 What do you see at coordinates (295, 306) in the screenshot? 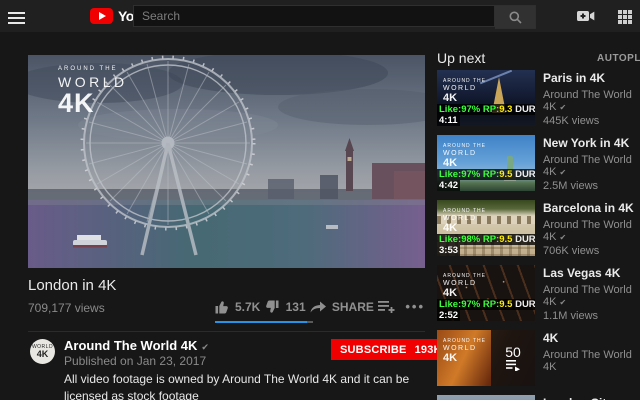
I see `dislike-count: 131` at bounding box center [295, 306].